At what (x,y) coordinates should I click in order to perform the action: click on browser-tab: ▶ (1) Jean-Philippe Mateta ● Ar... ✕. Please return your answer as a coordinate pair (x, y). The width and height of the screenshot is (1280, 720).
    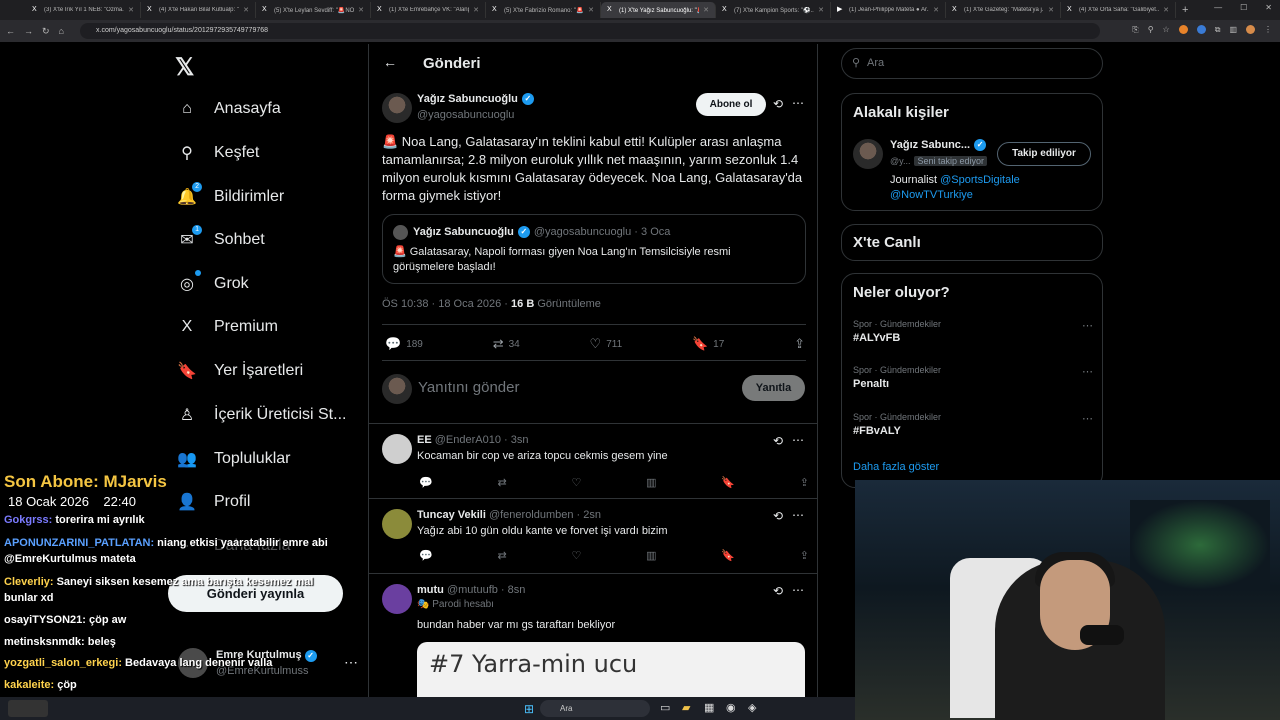
    Looking at the image, I should click on (888, 10).